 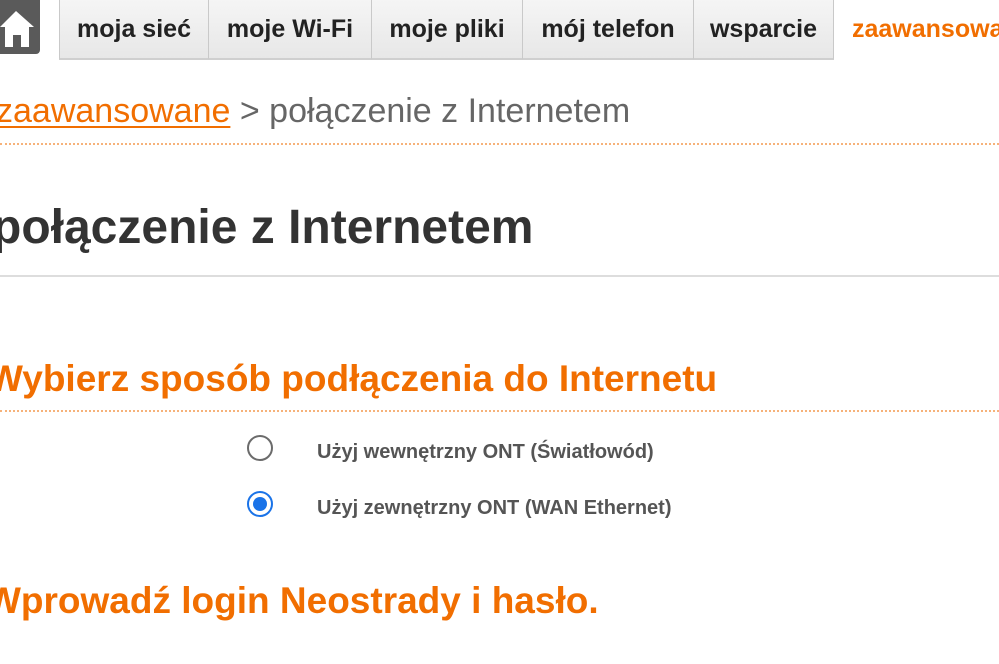 What do you see at coordinates (485, 452) in the screenshot?
I see `option-internal-ont-label: Użyj wewnętrzny ONT (Światłowód)` at bounding box center [485, 452].